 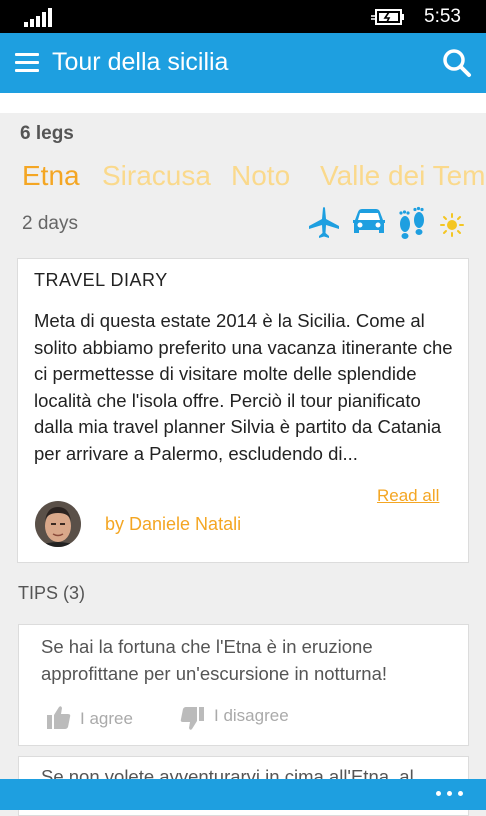 I want to click on footprints-icon, so click(x=411, y=222).